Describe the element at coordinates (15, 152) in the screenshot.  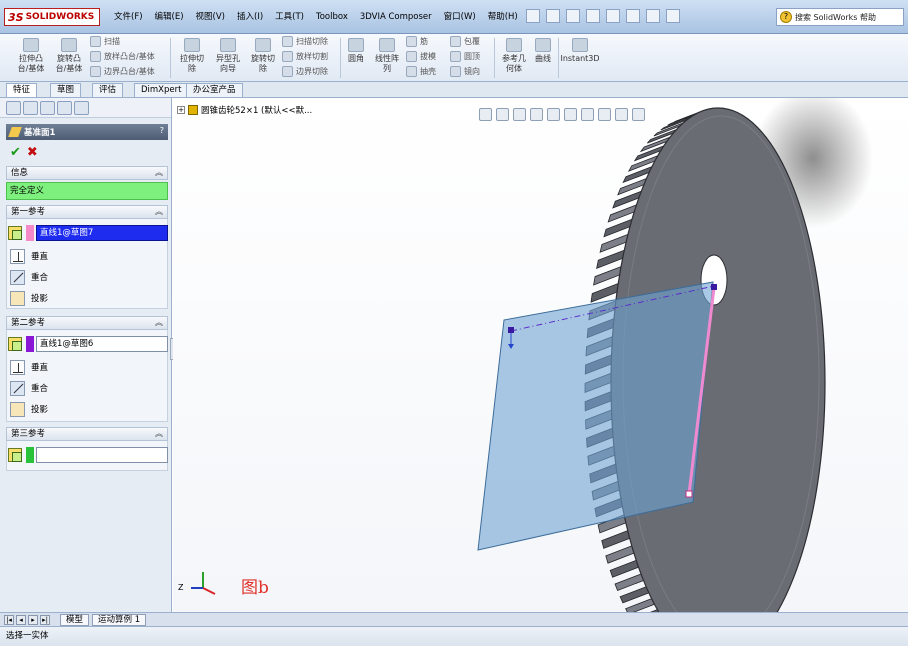
I see `ok-check-icon: ✔` at that location.